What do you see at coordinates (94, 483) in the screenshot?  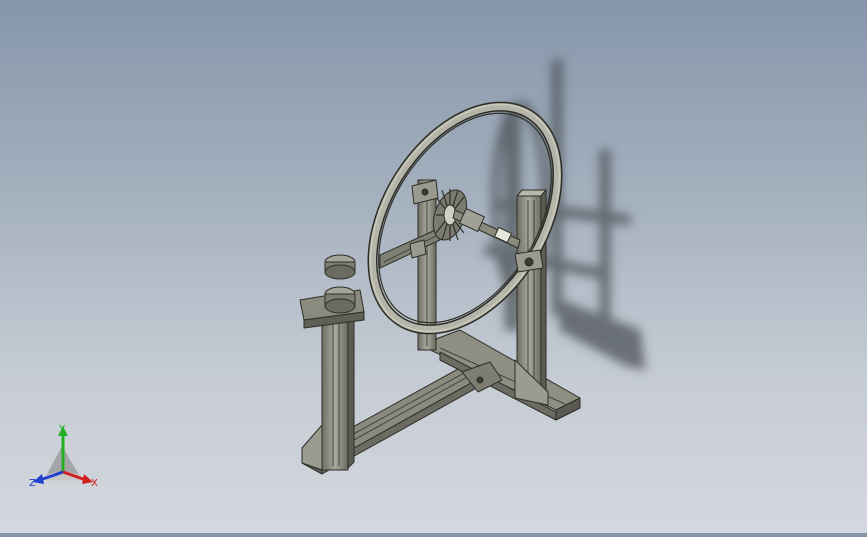 I see `x-axis-label: X` at bounding box center [94, 483].